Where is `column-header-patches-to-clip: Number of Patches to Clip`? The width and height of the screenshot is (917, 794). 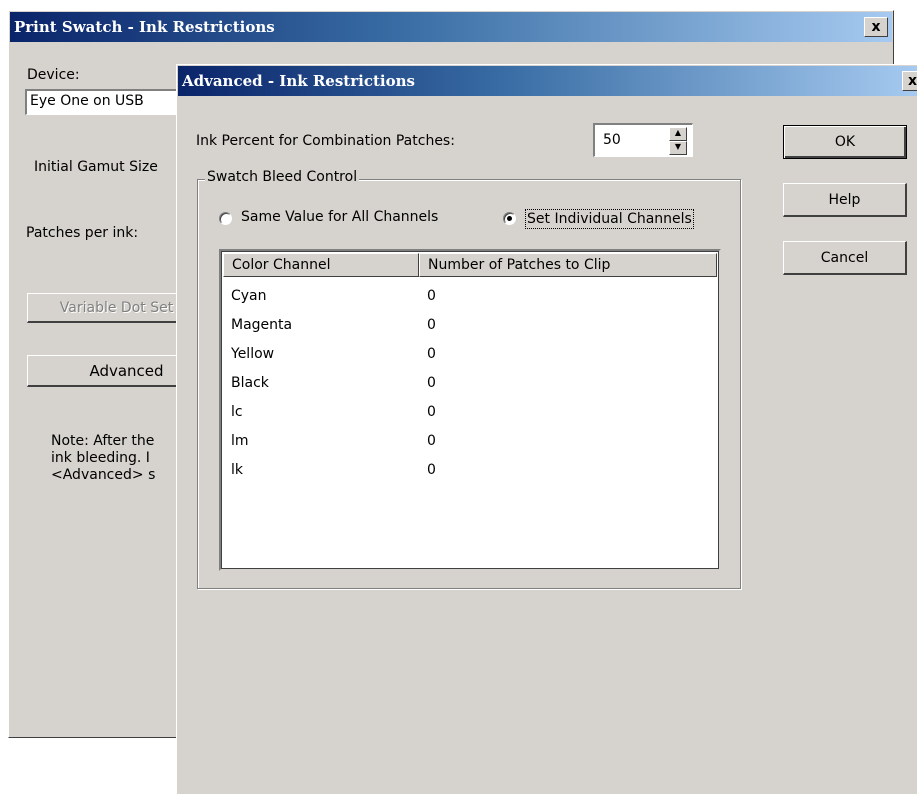
column-header-patches-to-clip: Number of Patches to Clip is located at coordinates (568, 265).